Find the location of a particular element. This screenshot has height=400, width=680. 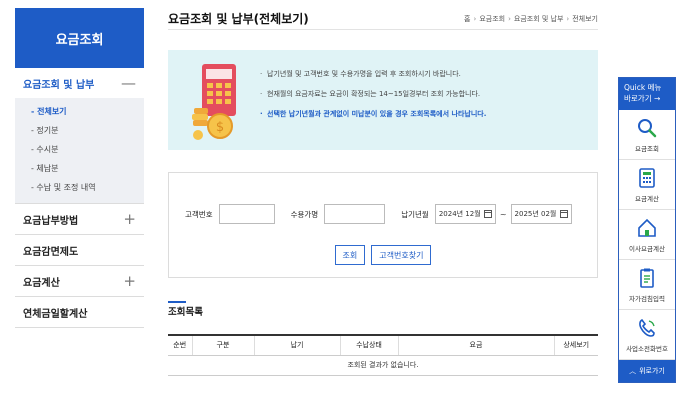

calculator-coins-icon: $ is located at coordinates (214, 102).